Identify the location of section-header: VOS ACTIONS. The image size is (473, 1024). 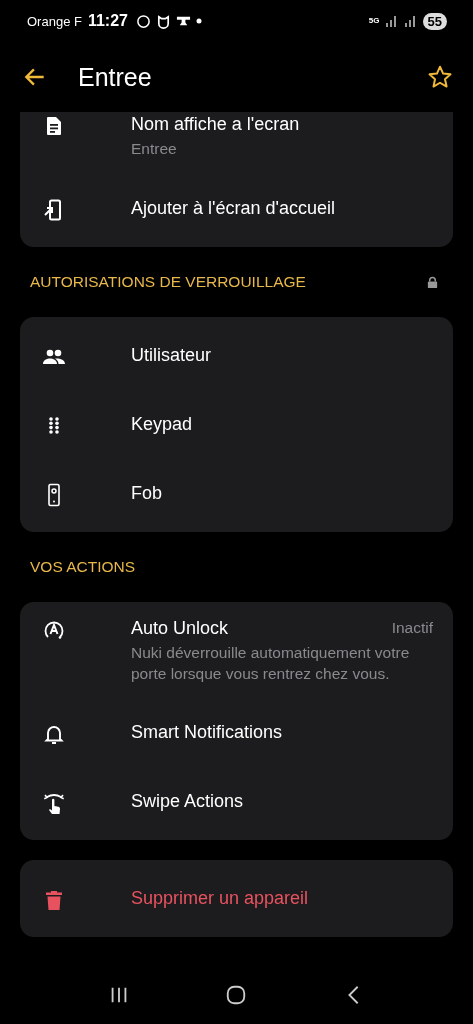
(83, 567).